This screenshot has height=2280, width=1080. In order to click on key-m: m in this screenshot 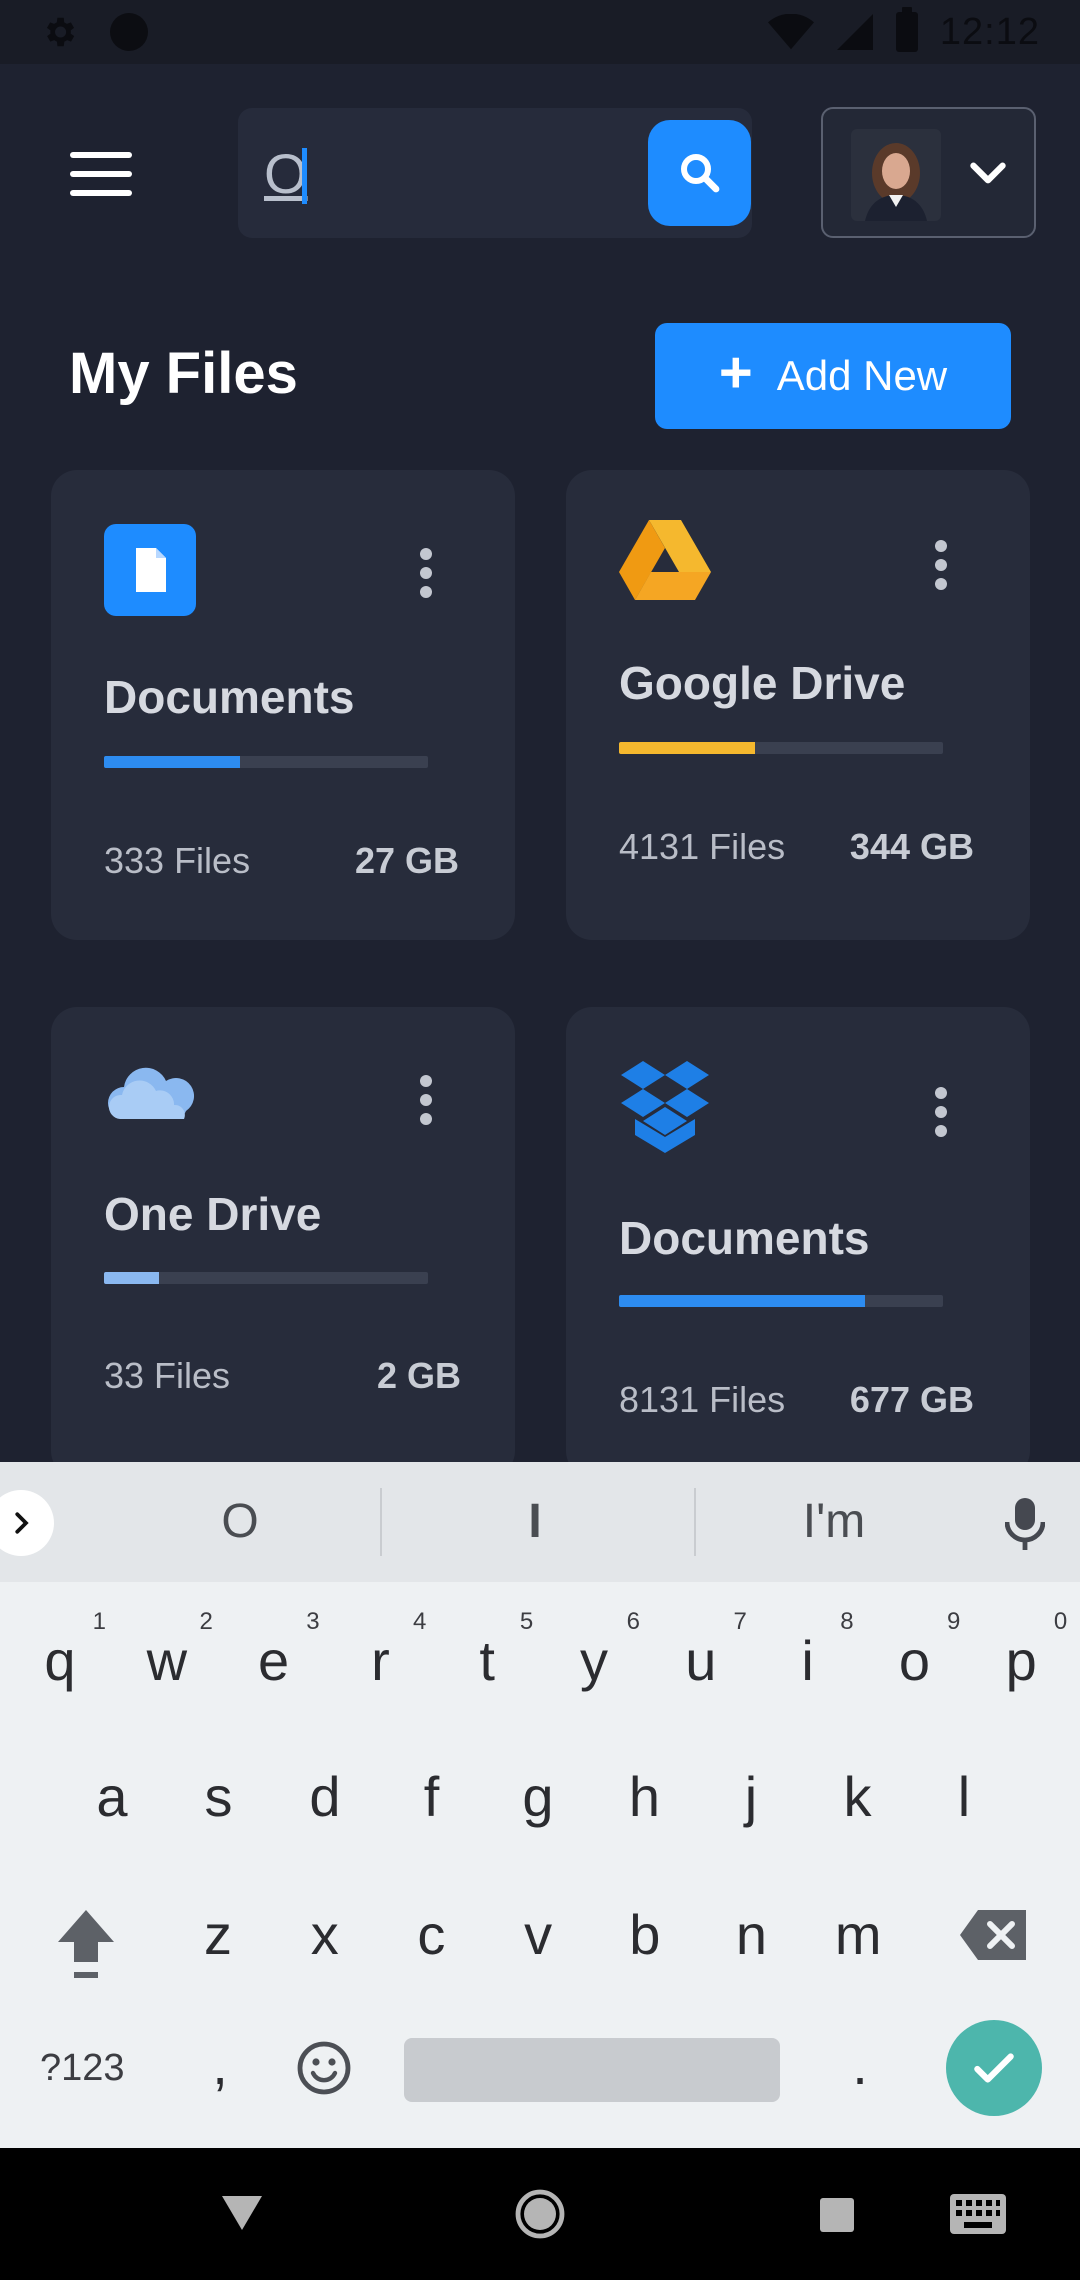, I will do `click(858, 1934)`.